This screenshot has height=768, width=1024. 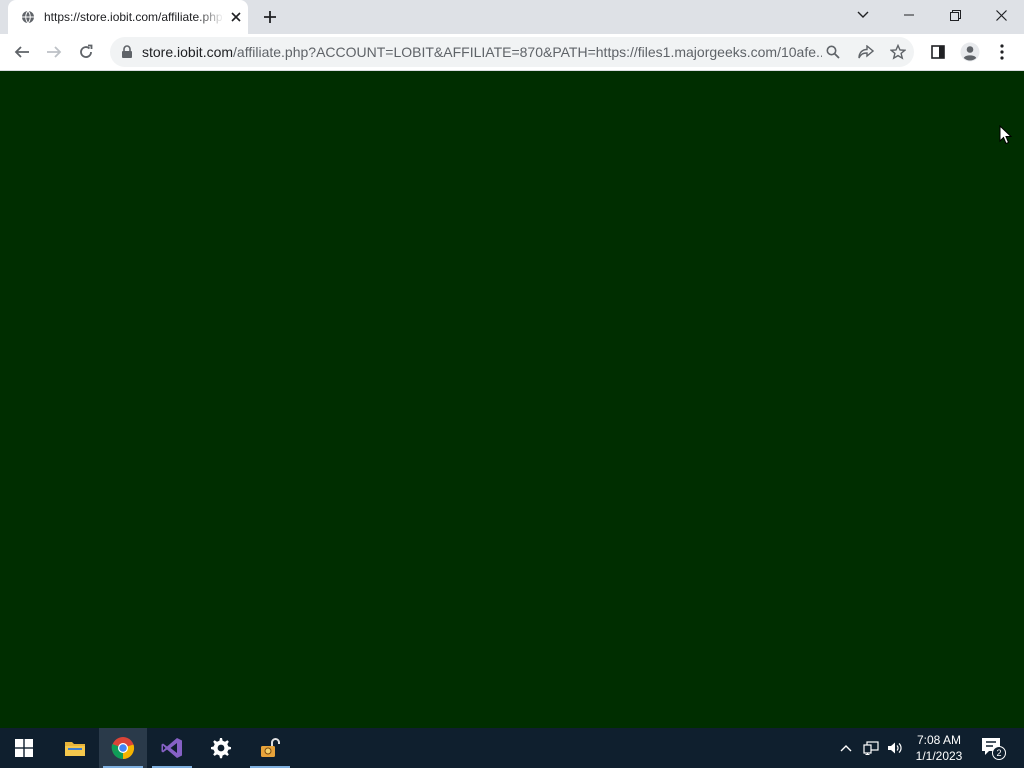 I want to click on taskbar-clock: 7:08 AM 1/1/2023, so click(x=939, y=748).